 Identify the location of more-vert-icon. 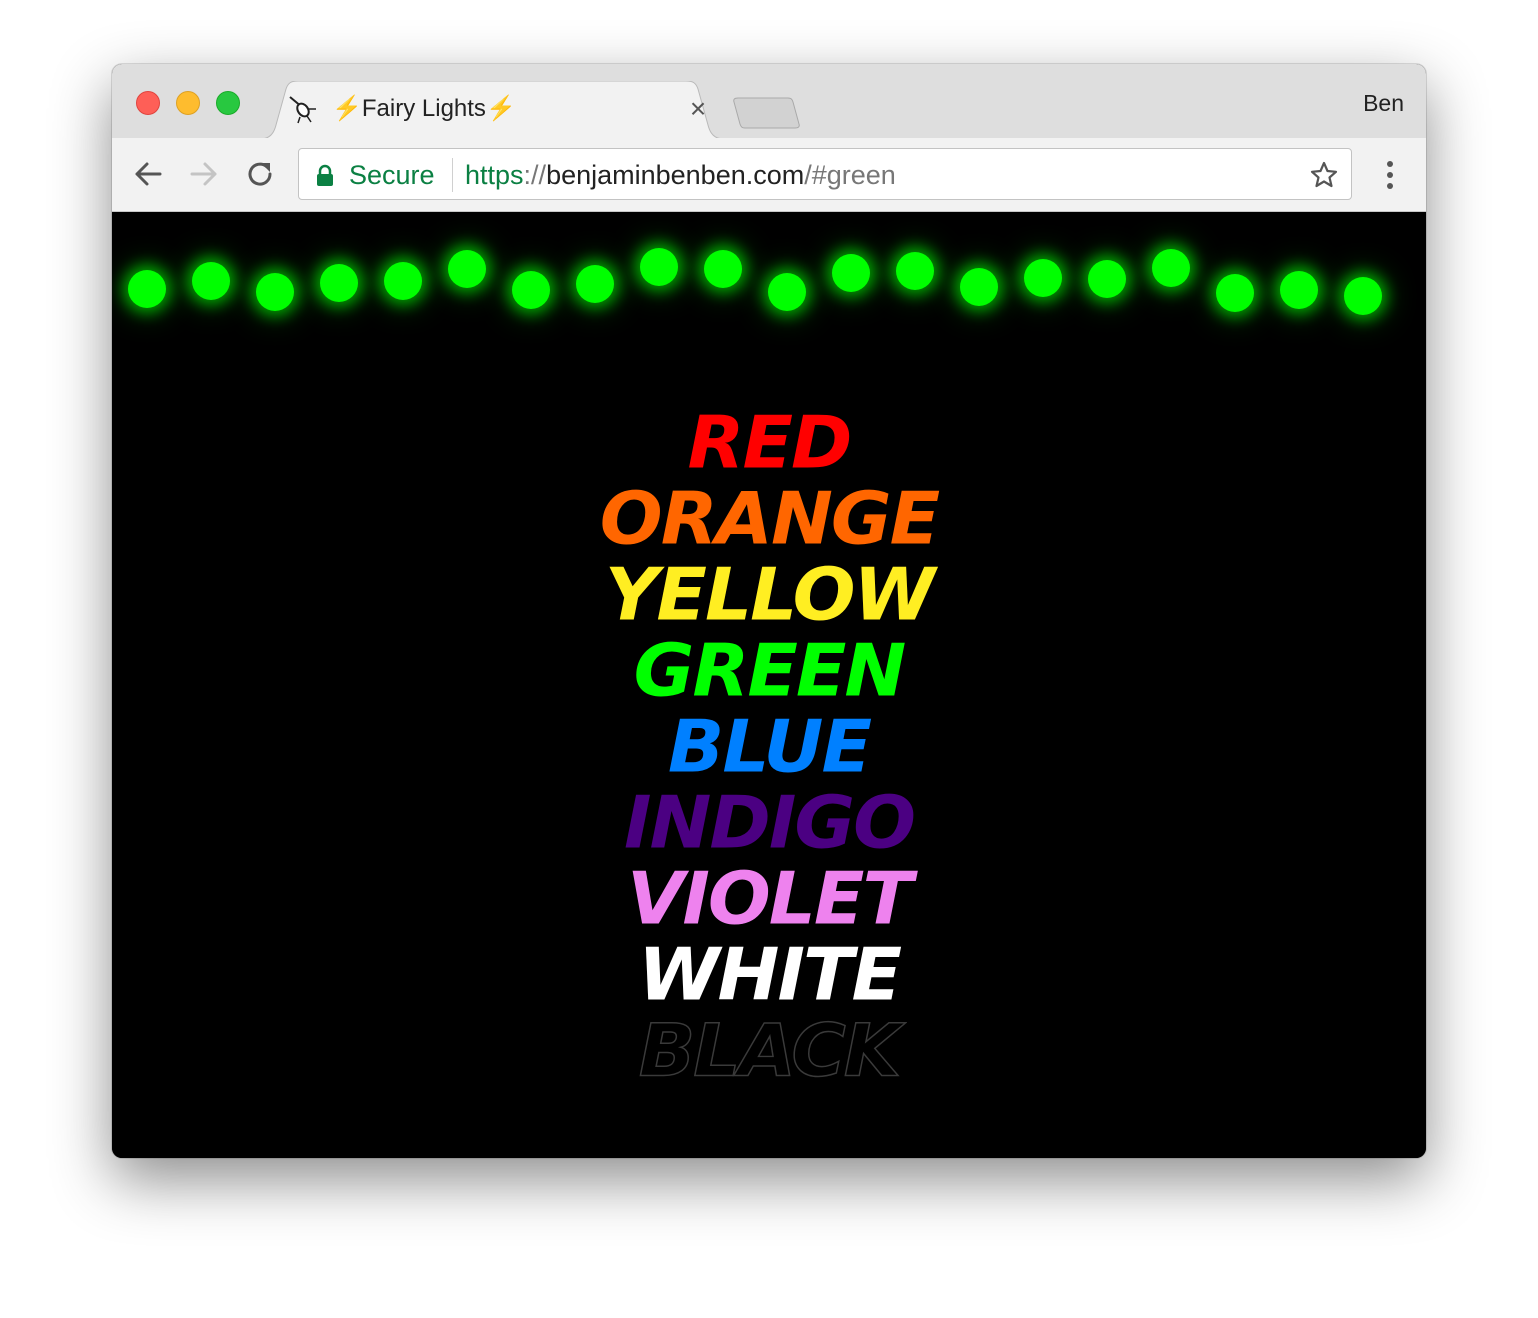
(1390, 175).